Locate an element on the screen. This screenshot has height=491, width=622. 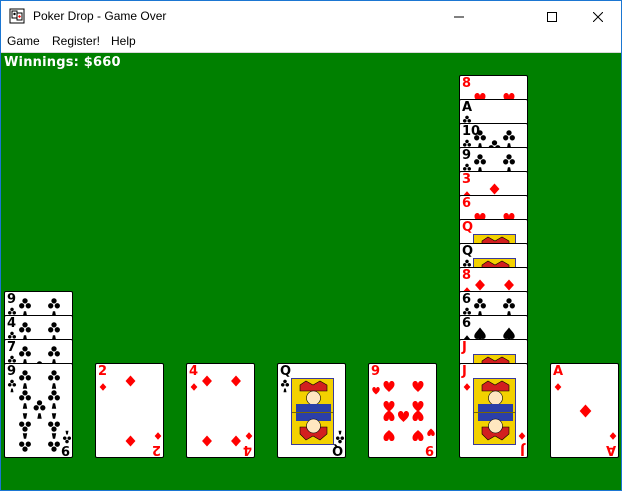
card-j-of-diamonds: JJ is located at coordinates (493, 410).